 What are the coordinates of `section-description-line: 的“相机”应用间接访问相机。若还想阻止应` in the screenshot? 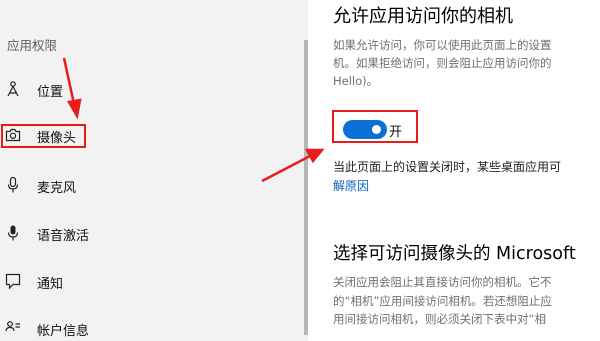 It's located at (442, 301).